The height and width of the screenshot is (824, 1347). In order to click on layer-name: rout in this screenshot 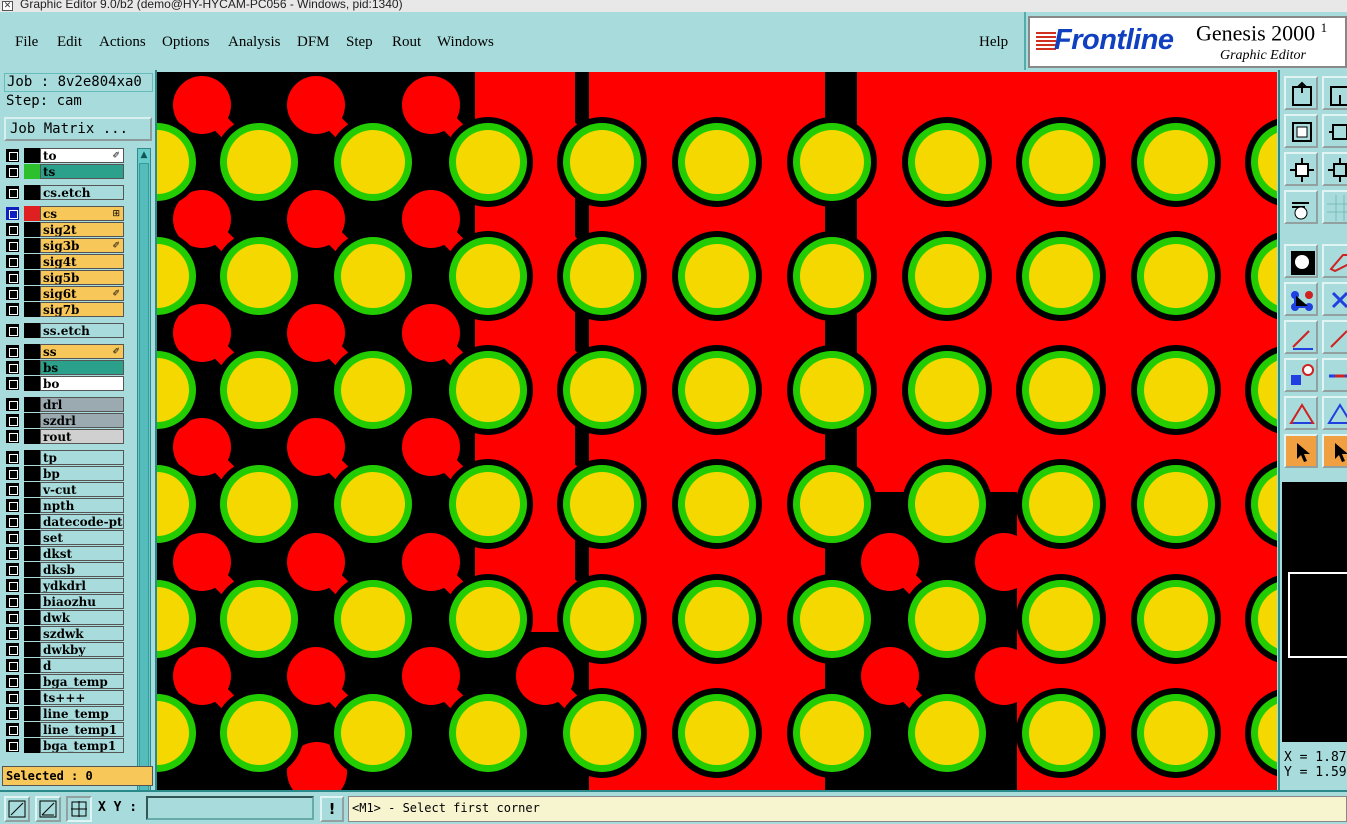, I will do `click(82, 436)`.